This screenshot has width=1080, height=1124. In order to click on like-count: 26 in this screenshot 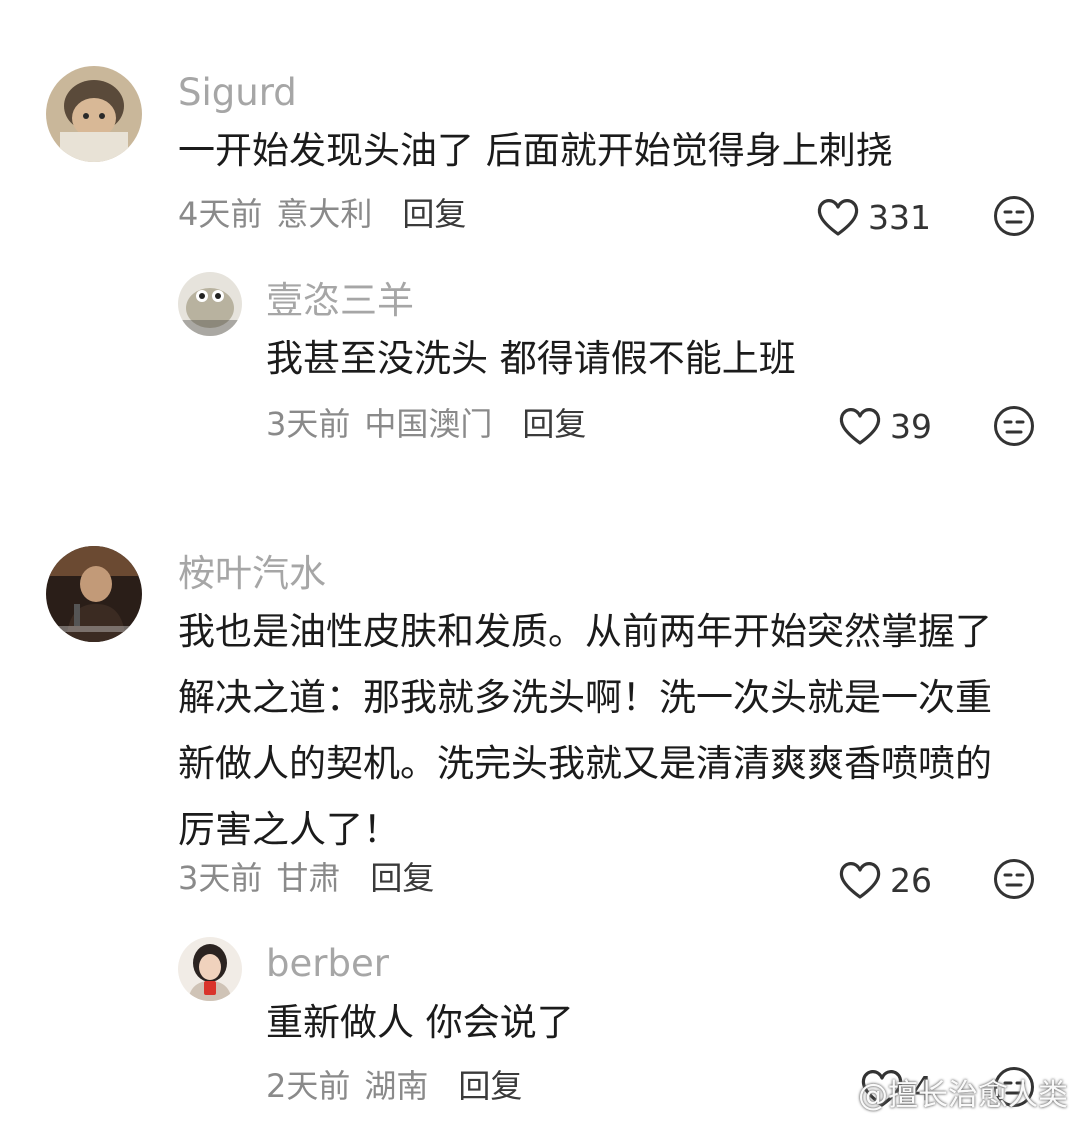, I will do `click(911, 880)`.